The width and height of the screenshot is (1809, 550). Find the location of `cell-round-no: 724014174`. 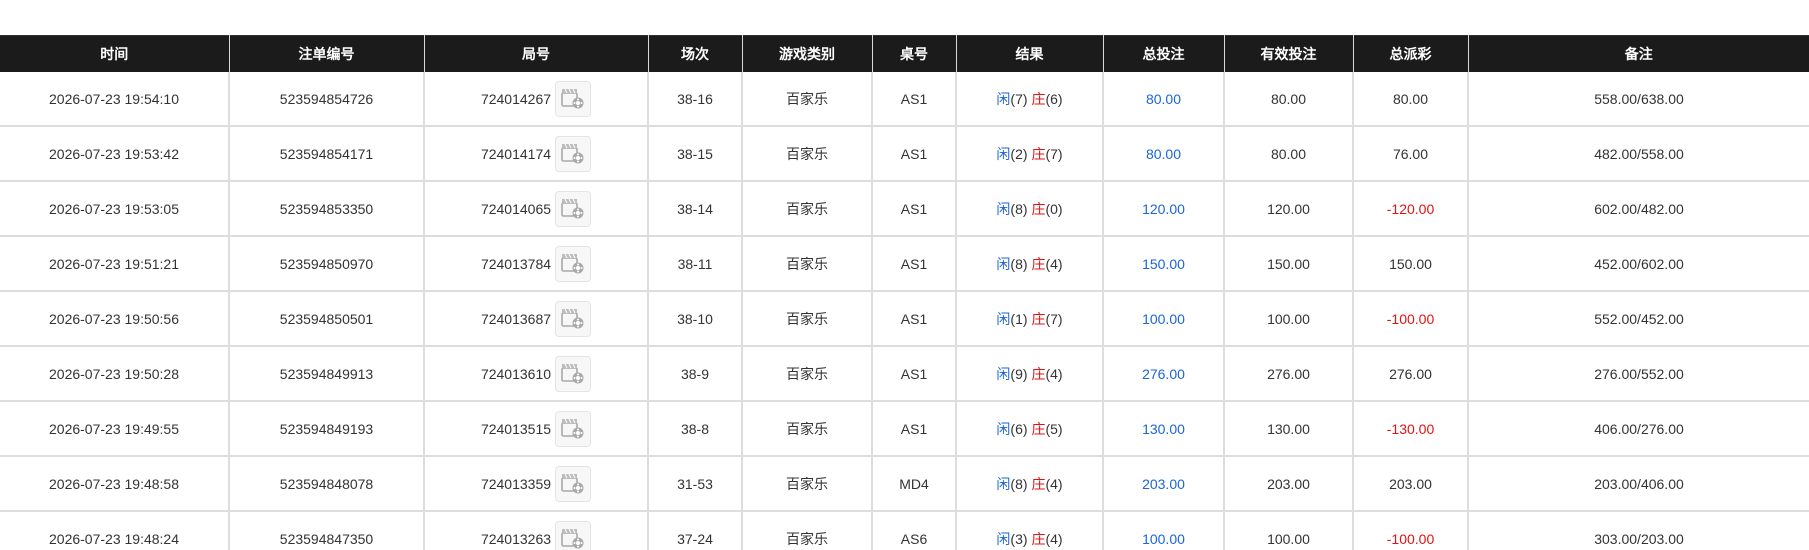

cell-round-no: 724014174 is located at coordinates (536, 154).